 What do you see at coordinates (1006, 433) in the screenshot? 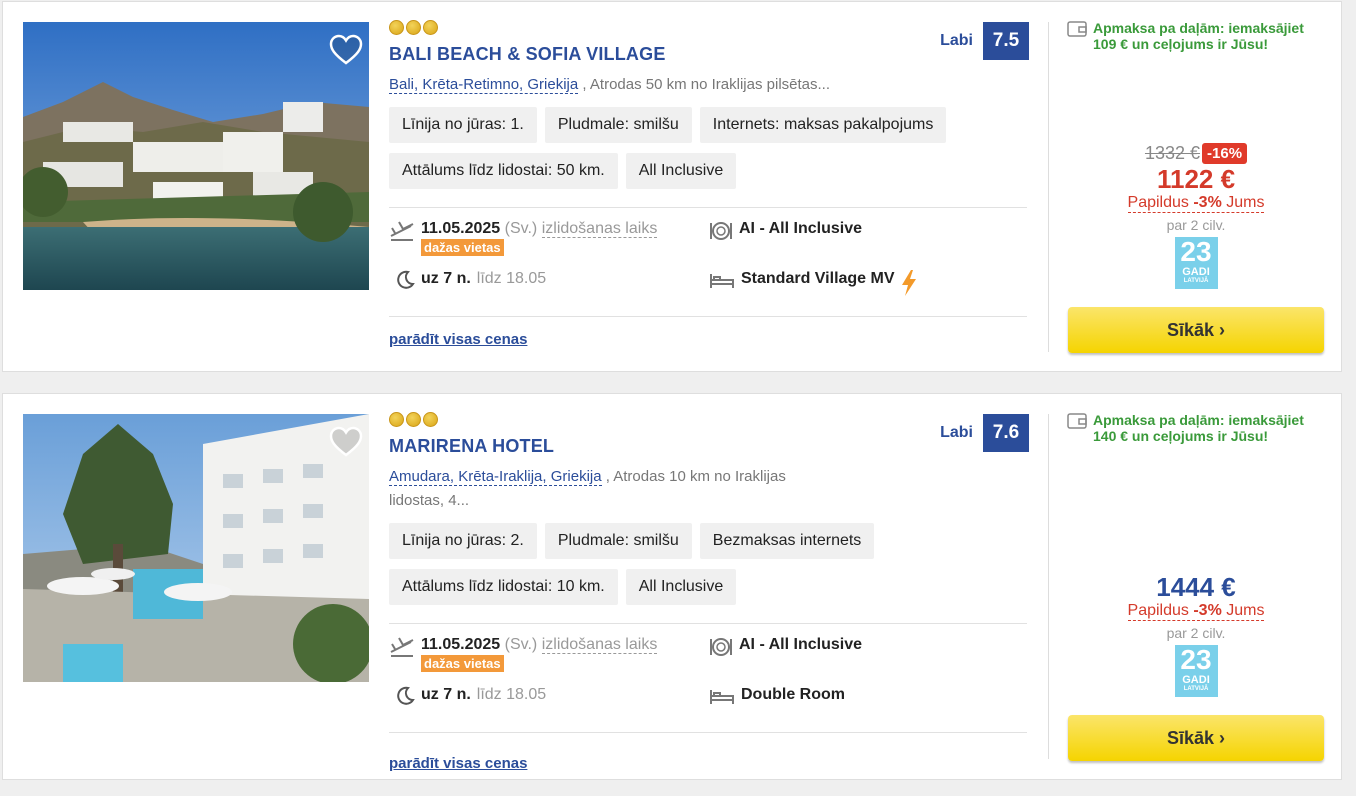
I see `rating-score: 7.6` at bounding box center [1006, 433].